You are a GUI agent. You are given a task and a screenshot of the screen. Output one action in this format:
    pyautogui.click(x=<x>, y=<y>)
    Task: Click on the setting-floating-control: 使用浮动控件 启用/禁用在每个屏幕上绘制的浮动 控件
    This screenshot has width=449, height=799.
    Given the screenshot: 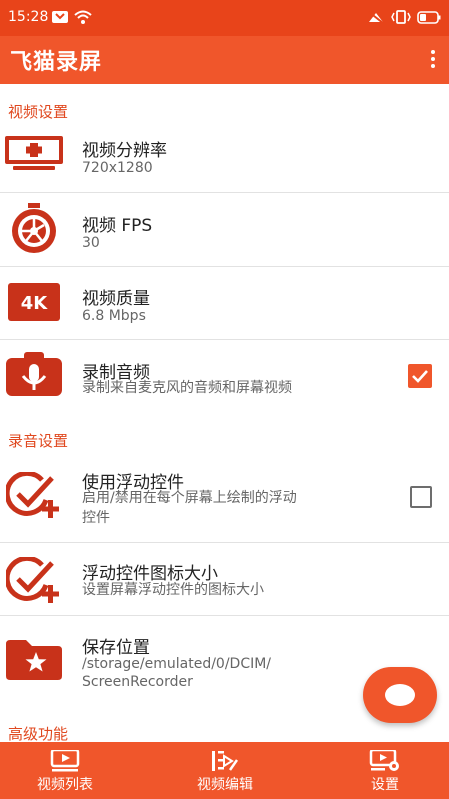 What is the action you would take?
    pyautogui.click(x=224, y=497)
    